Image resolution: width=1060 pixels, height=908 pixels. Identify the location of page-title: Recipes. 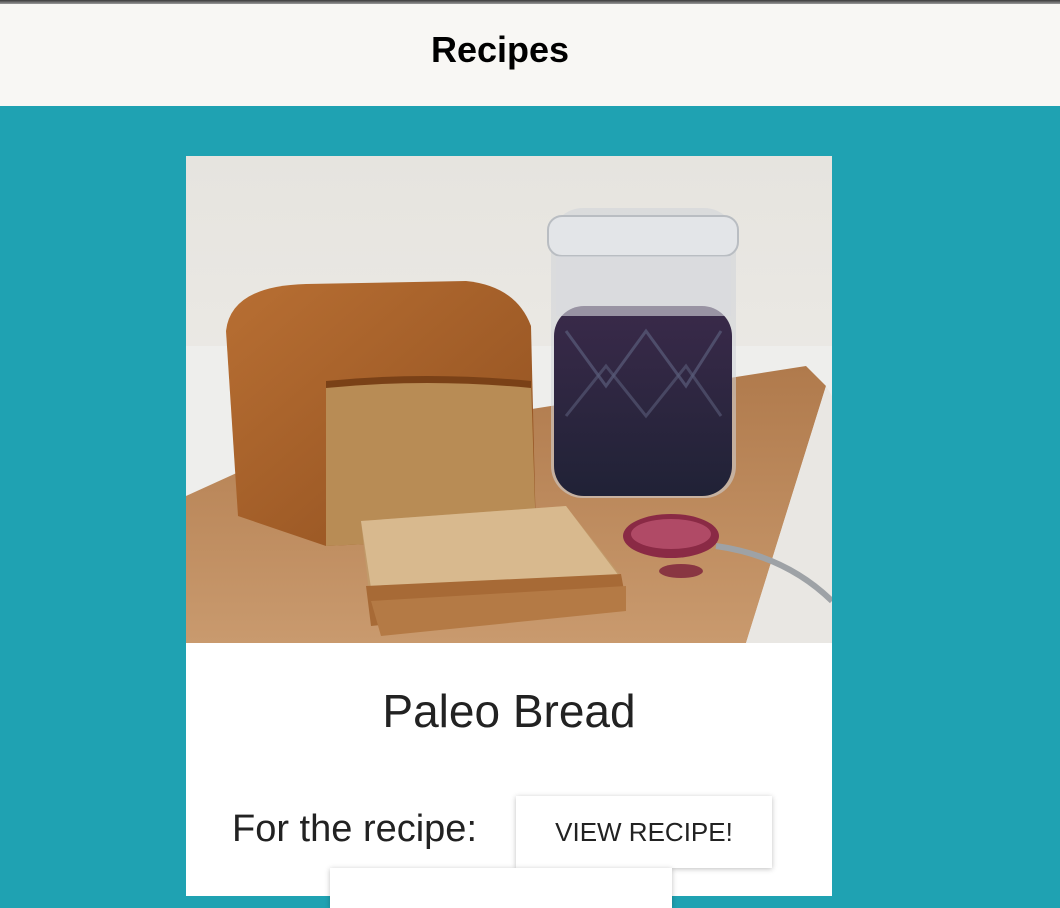
(500, 49).